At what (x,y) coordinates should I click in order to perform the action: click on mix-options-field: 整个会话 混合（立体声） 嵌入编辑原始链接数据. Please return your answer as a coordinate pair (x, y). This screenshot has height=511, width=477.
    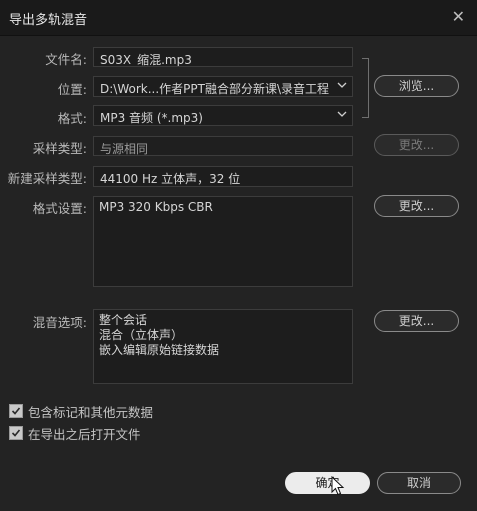
    Looking at the image, I should click on (223, 346).